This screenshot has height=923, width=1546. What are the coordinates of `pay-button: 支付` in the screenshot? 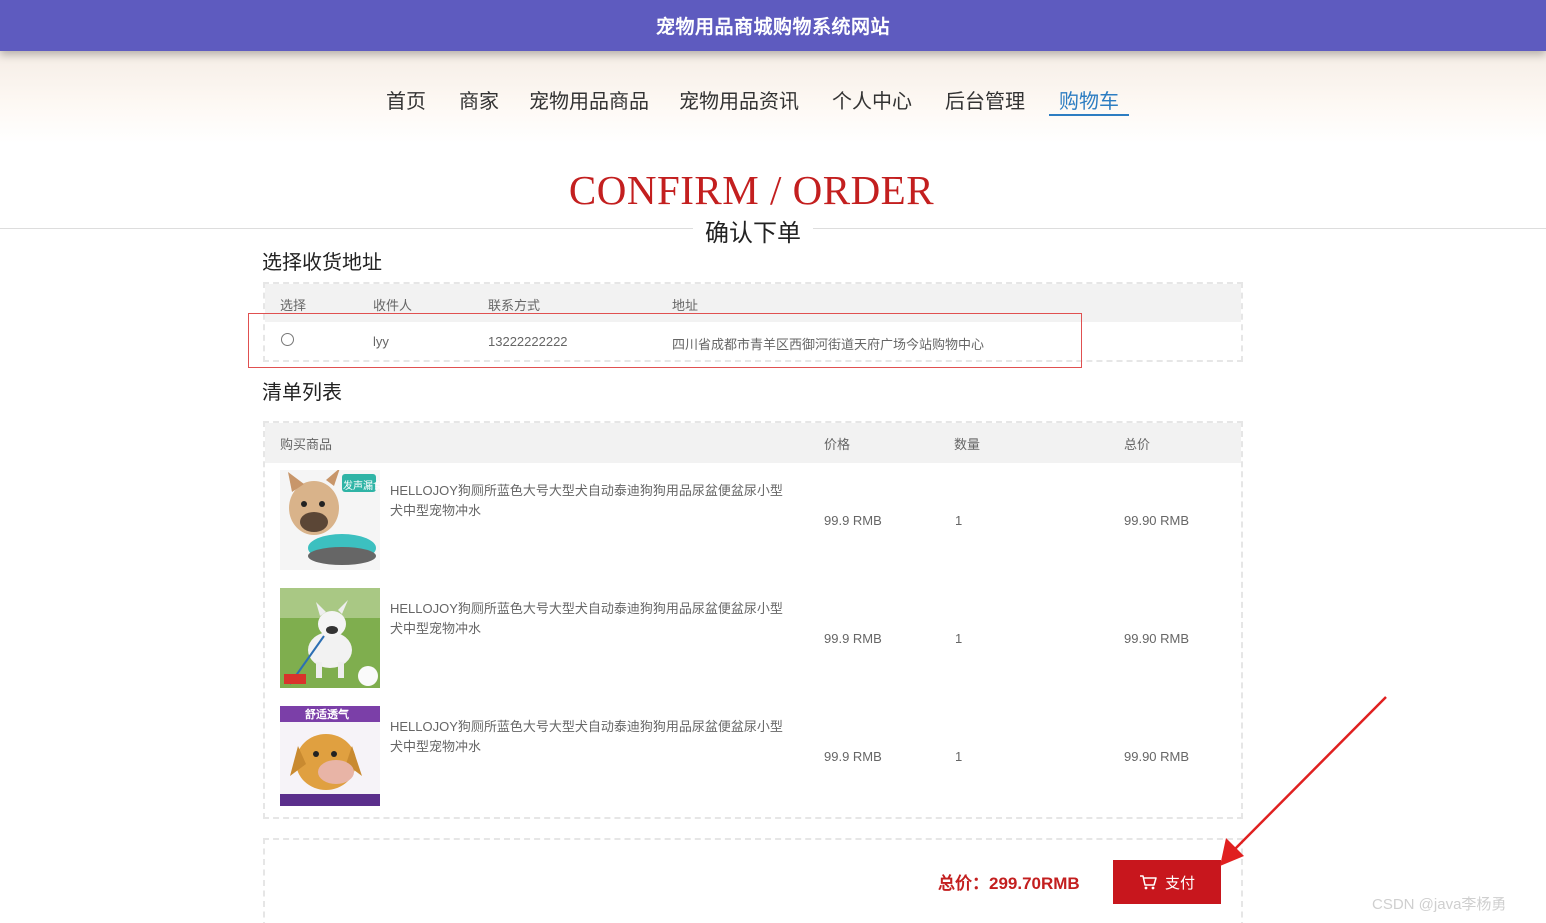 It's located at (1167, 882).